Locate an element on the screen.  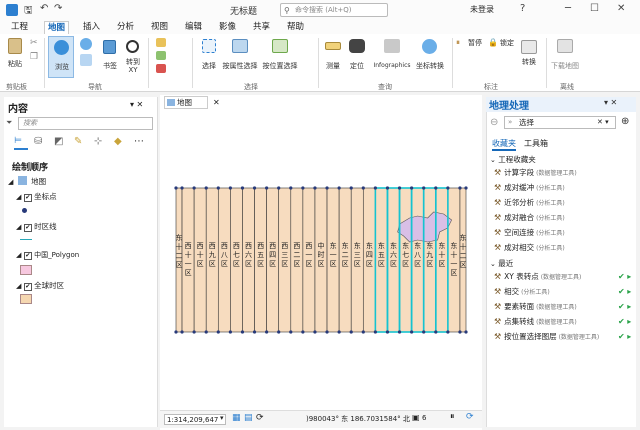
globe-icon is located at coordinates (86, 44).